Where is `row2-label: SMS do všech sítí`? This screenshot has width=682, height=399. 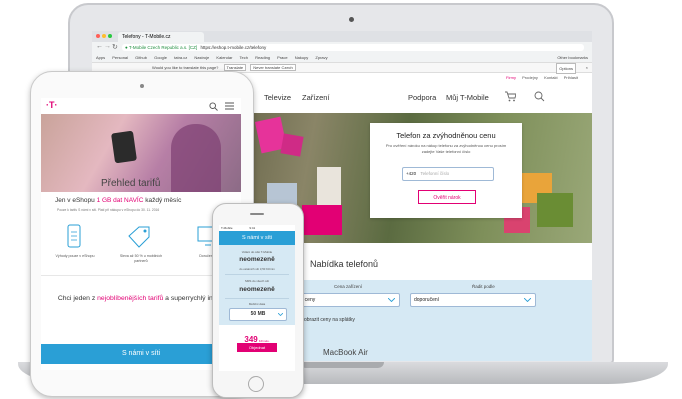 row2-label: SMS do všech sítí is located at coordinates (257, 281).